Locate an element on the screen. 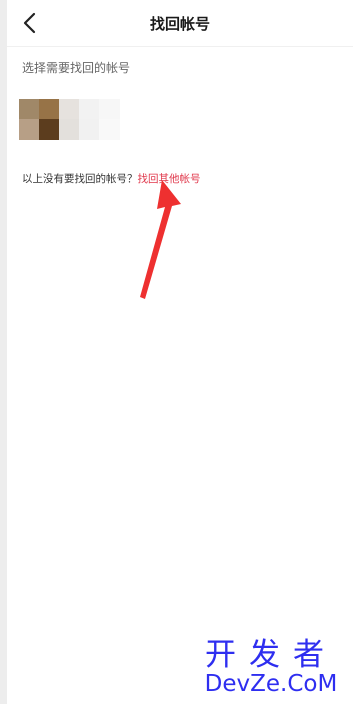  watermark: 开发者 DevZe.CoM is located at coordinates (271, 668).